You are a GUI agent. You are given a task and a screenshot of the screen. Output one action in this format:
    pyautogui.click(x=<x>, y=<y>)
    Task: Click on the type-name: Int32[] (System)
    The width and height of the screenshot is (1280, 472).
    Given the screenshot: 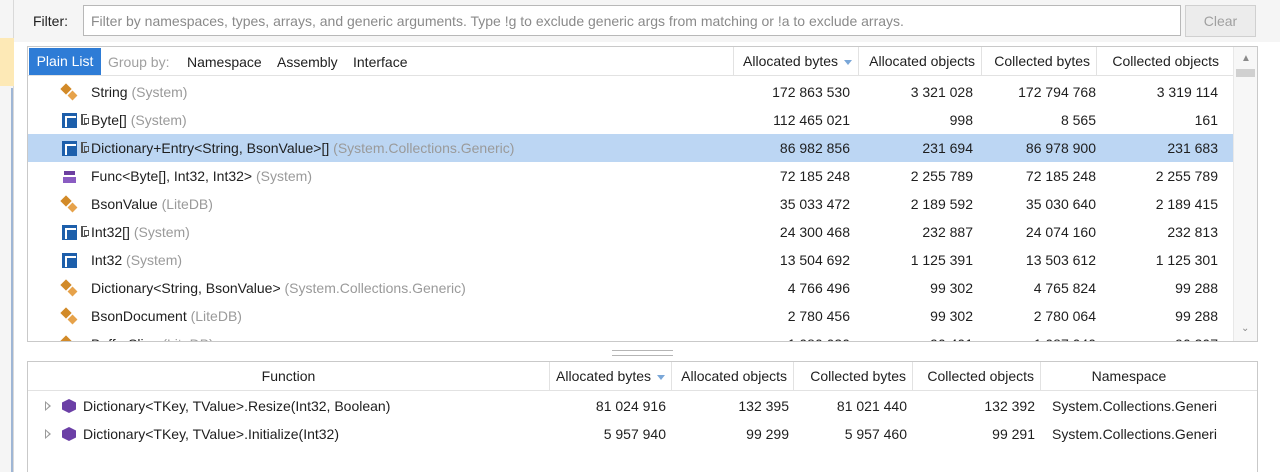 What is the action you would take?
    pyautogui.click(x=140, y=232)
    